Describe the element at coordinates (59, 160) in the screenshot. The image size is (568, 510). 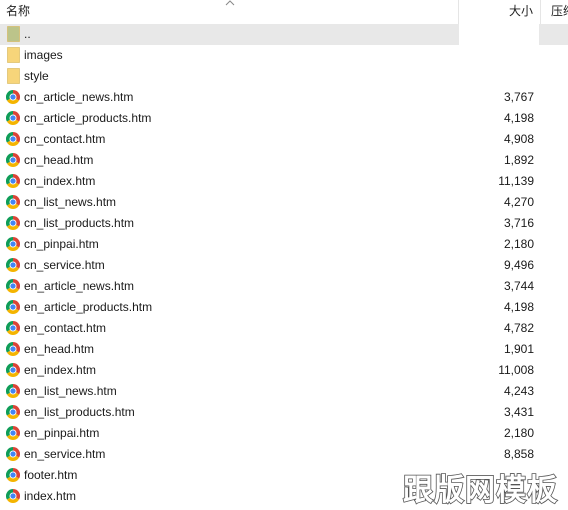
I see `file-name: cn_head.htm` at that location.